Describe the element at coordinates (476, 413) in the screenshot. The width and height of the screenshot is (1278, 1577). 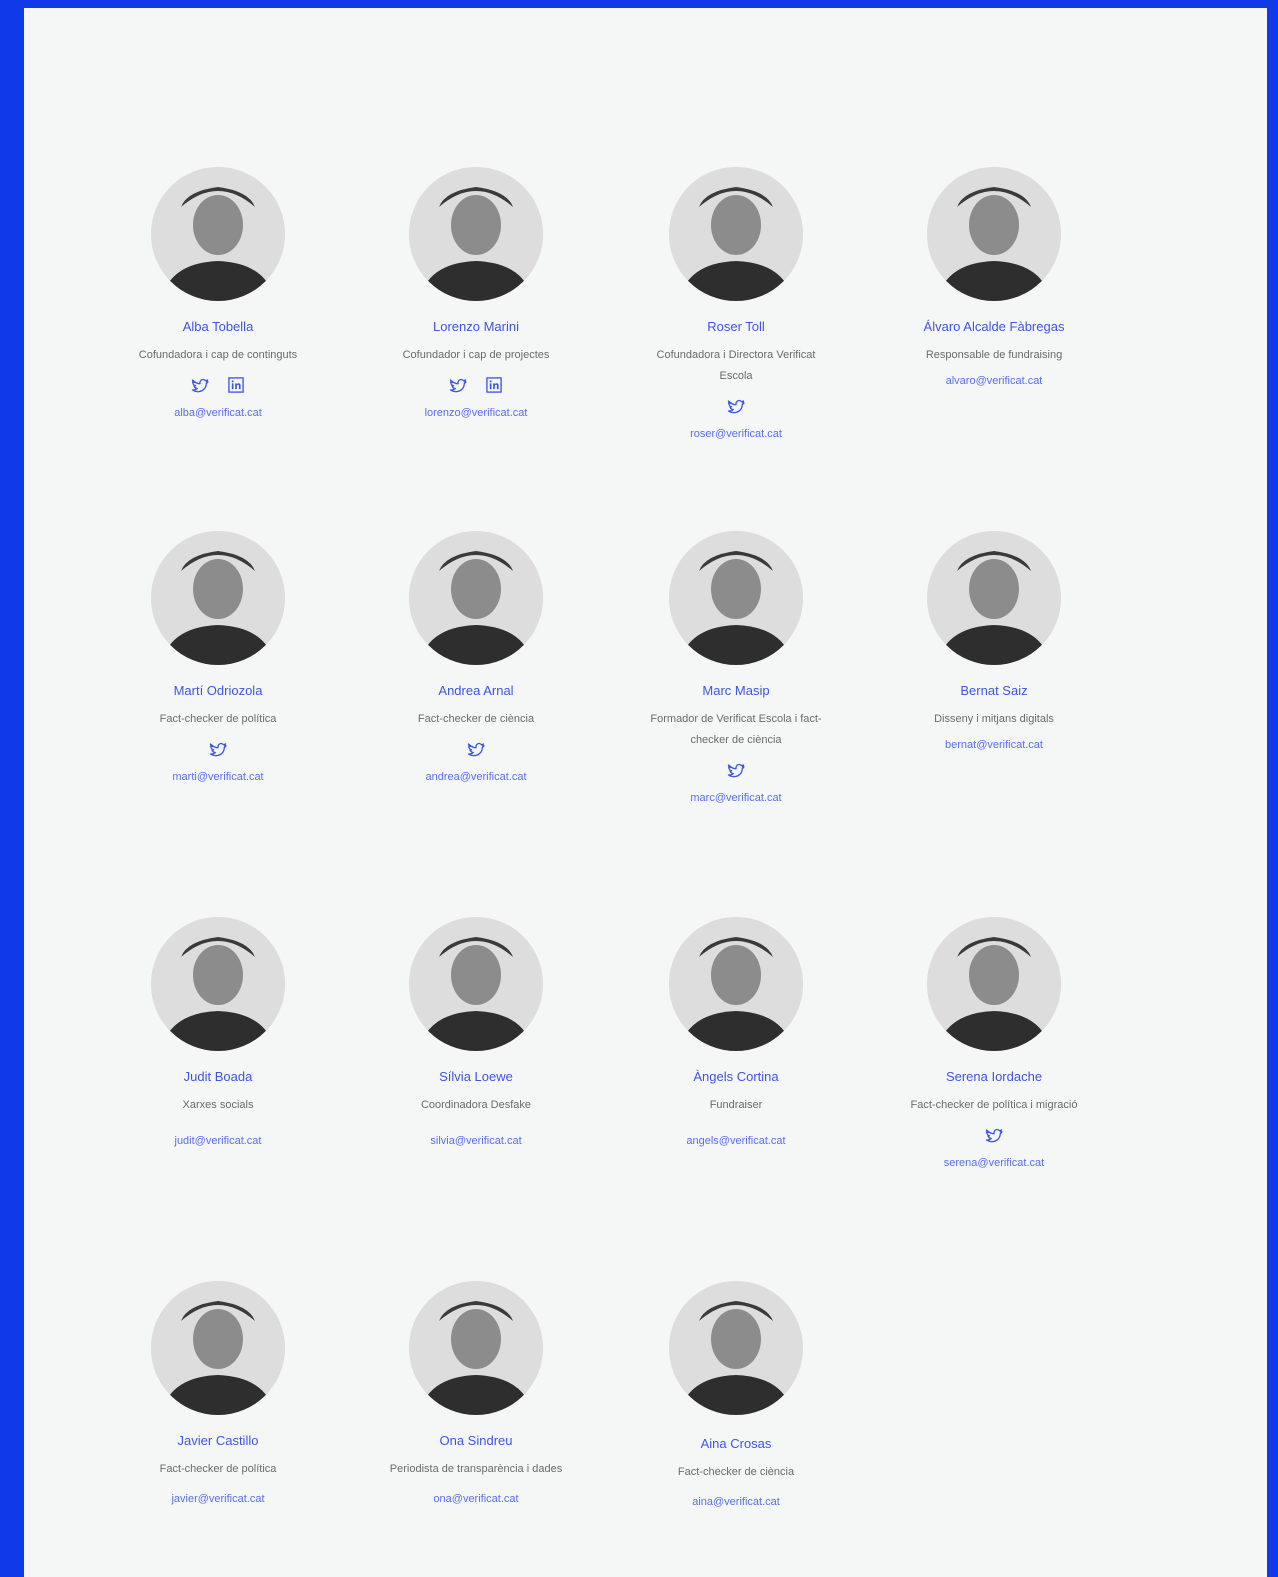
I see `member-email-link: lorenzo@verificat.cat` at that location.